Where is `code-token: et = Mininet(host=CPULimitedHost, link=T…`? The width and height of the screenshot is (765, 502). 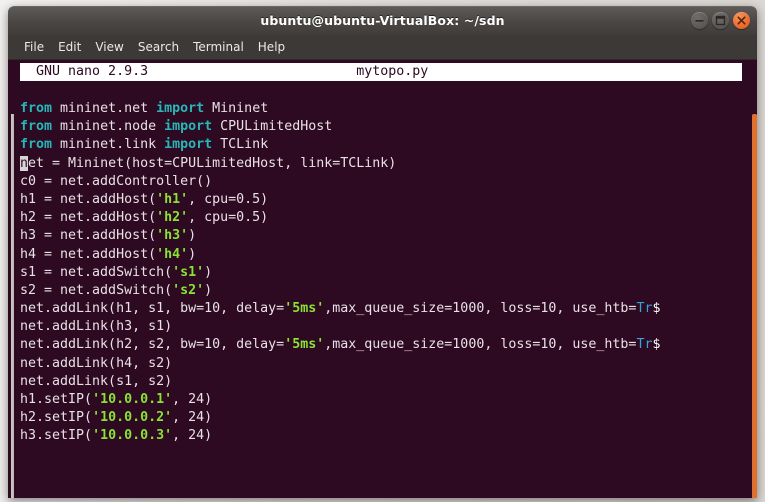 code-token: et = Mininet(host=CPULimitedHost, link=T… is located at coordinates (212, 163).